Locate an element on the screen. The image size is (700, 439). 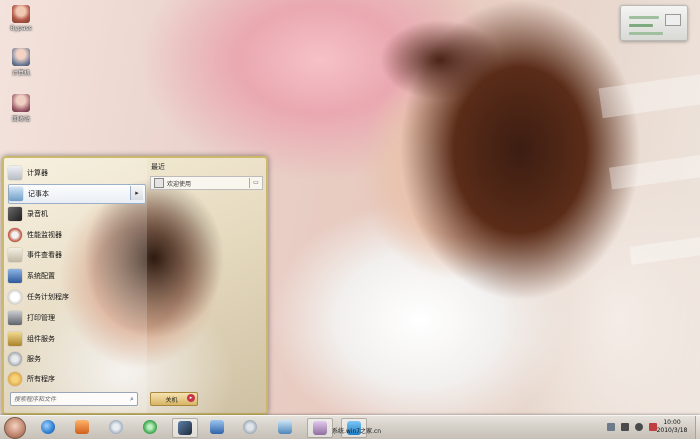
desktop-gadget is located at coordinates (654, 23).